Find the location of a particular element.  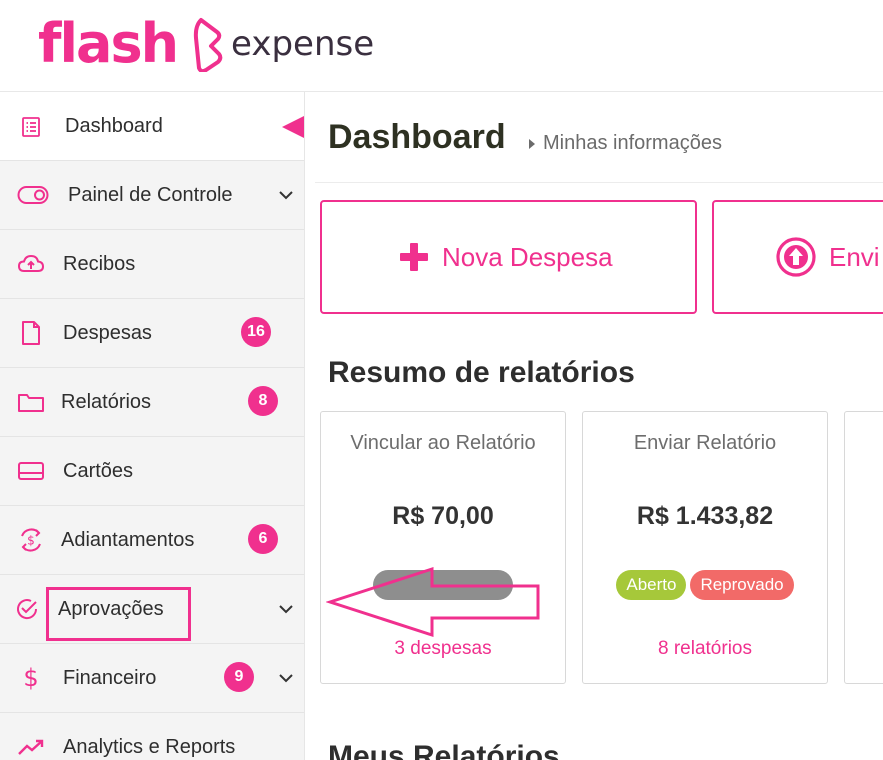

status-badge is located at coordinates (443, 585).